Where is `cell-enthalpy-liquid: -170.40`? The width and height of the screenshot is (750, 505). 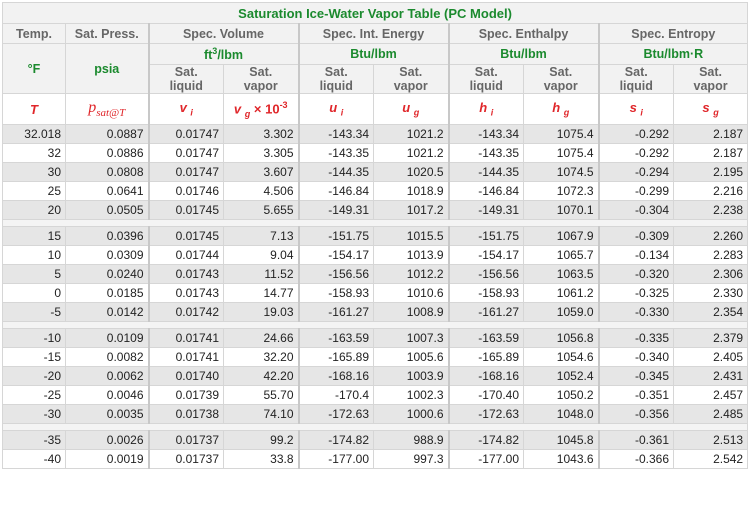 cell-enthalpy-liquid: -170.40 is located at coordinates (485, 395).